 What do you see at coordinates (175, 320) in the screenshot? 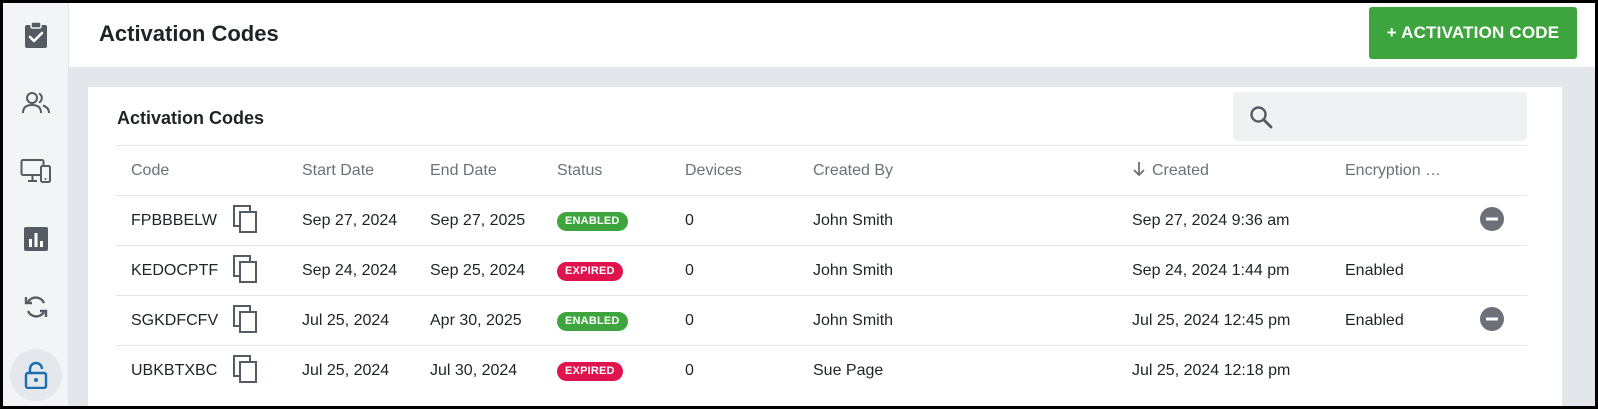
I see `code-cell: SGKDFCFV` at bounding box center [175, 320].